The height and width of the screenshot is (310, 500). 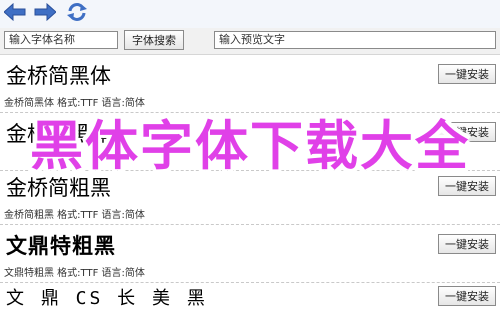 What do you see at coordinates (77, 12) in the screenshot?
I see `refresh-icon` at bounding box center [77, 12].